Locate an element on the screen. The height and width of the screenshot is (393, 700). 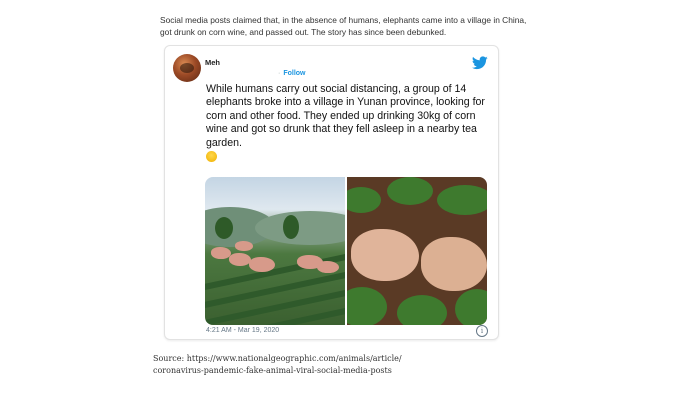
follow-link: · Follow is located at coordinates (292, 73).